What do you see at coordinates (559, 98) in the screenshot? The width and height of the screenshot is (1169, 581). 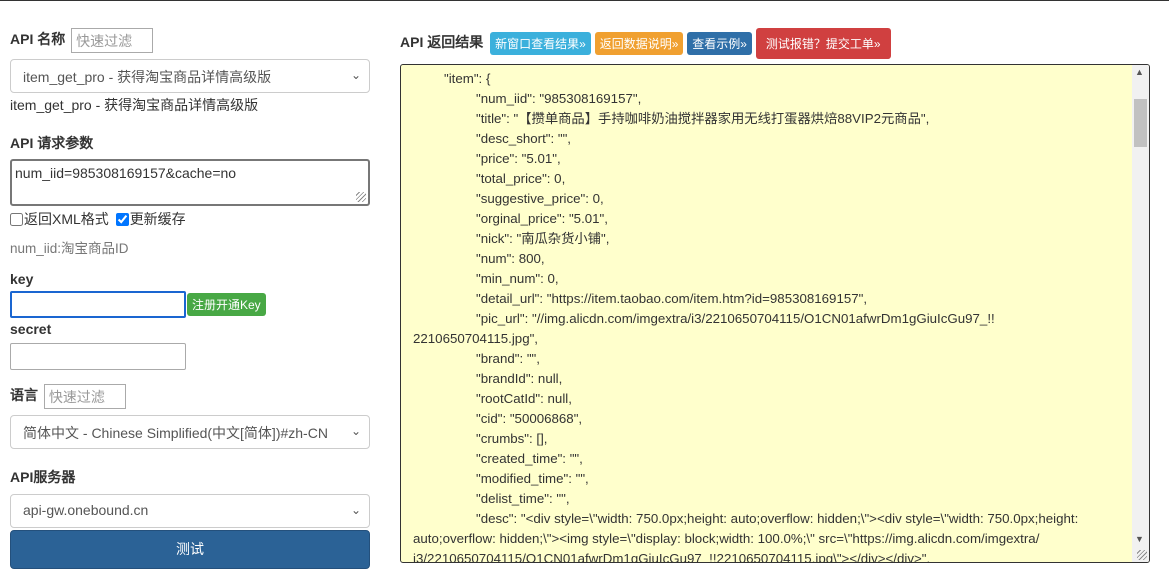 I see `json-line: "num_iid": "985308169157",` at bounding box center [559, 98].